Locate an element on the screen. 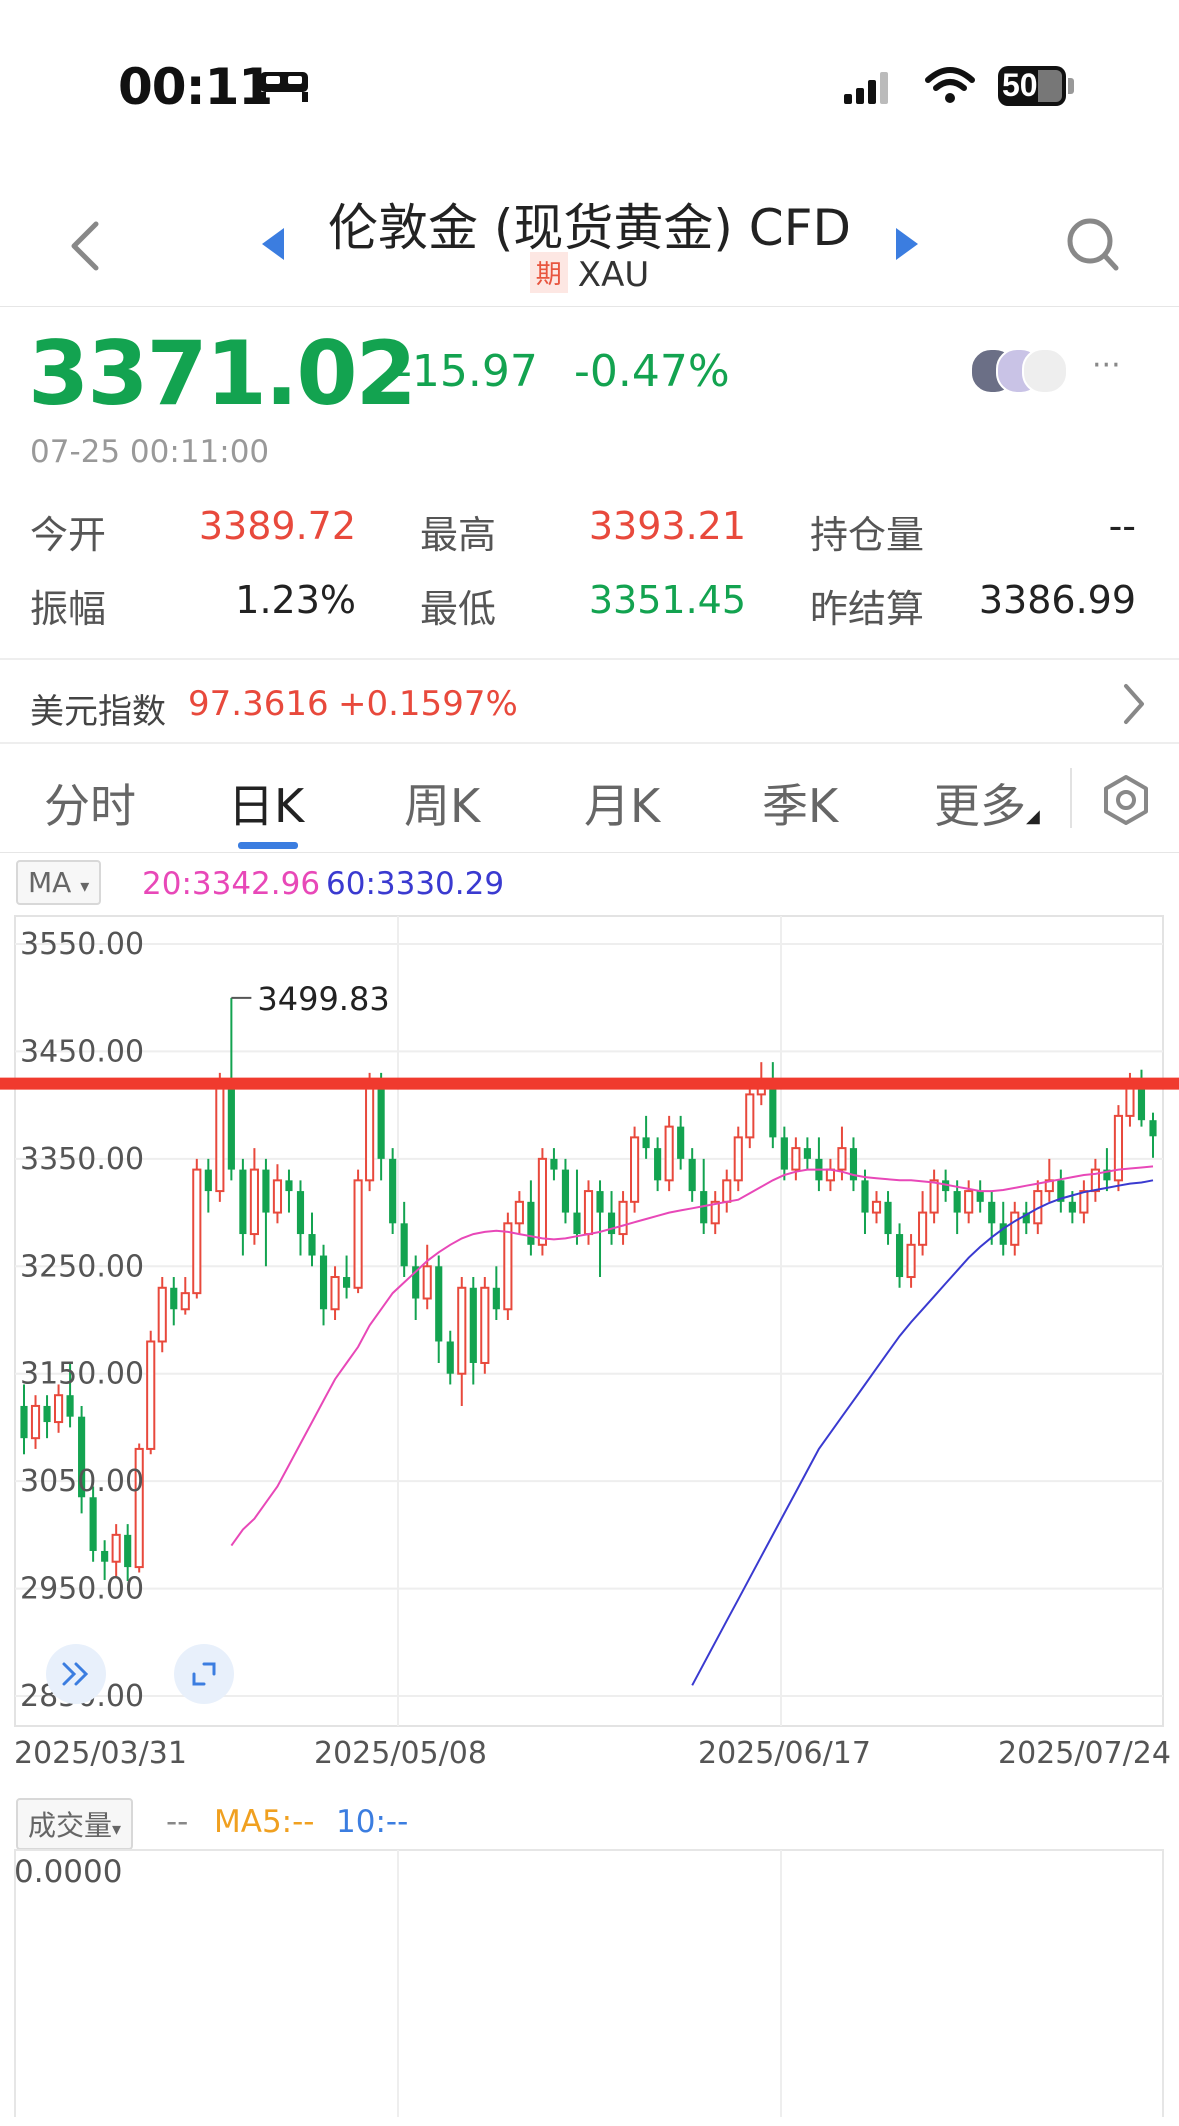 Image resolution: width=1179 pixels, height=2126 pixels. tab-daily: 日K is located at coordinates (266, 803).